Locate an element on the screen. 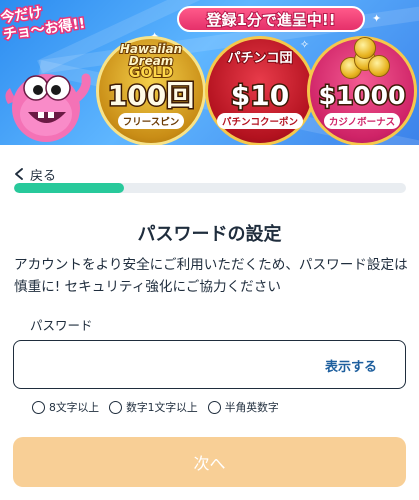 The height and width of the screenshot is (500, 419). logo-gold-badge: GOLD is located at coordinates (151, 73).